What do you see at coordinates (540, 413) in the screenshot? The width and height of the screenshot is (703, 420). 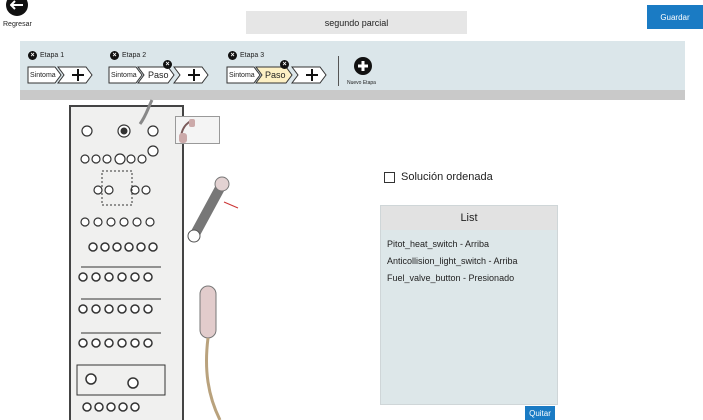 I see `remove-button: Quitar` at bounding box center [540, 413].